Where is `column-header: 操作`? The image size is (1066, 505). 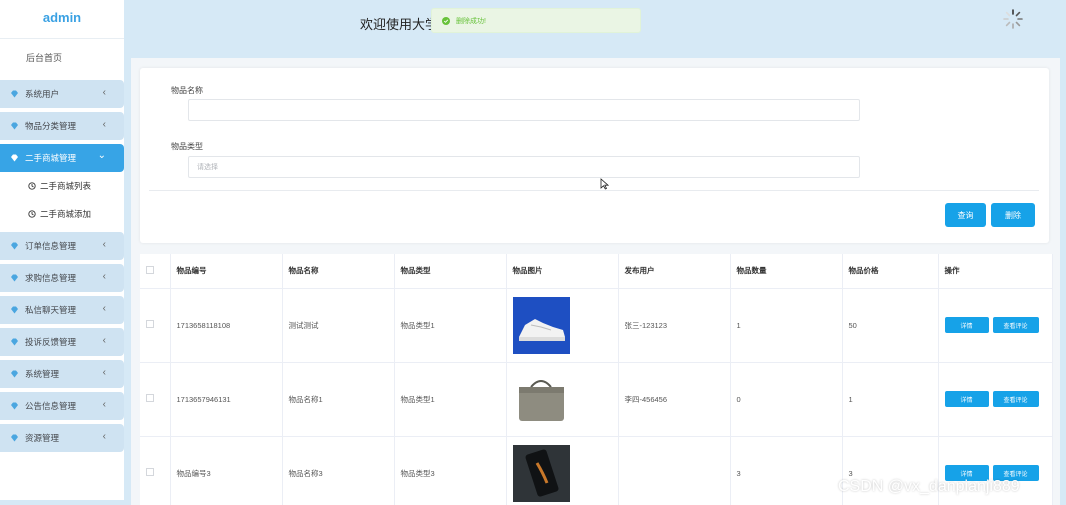
column-header: 操作 is located at coordinates (995, 271).